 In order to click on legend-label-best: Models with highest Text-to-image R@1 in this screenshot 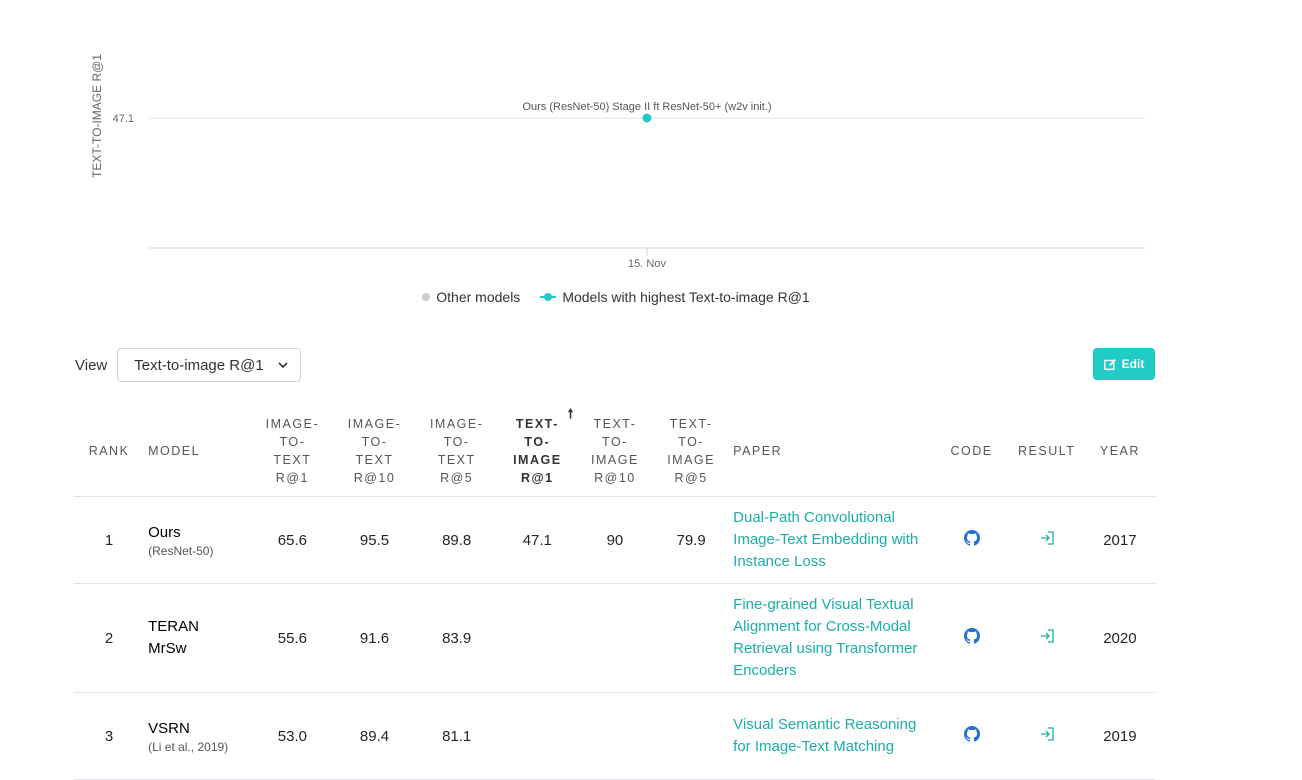, I will do `click(686, 297)`.